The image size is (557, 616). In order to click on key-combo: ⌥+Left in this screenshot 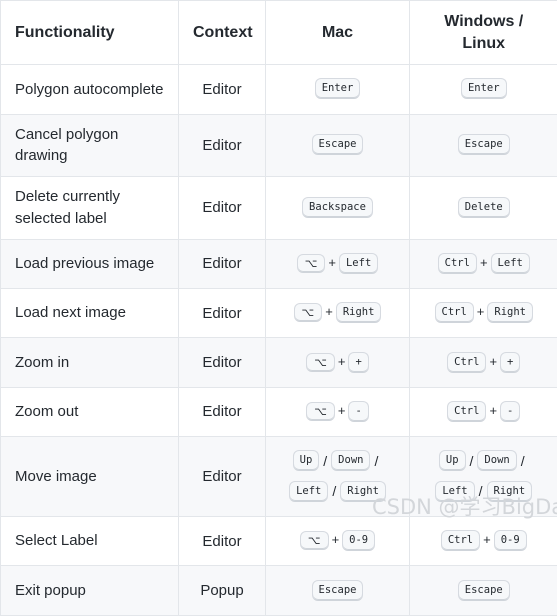, I will do `click(337, 264)`.